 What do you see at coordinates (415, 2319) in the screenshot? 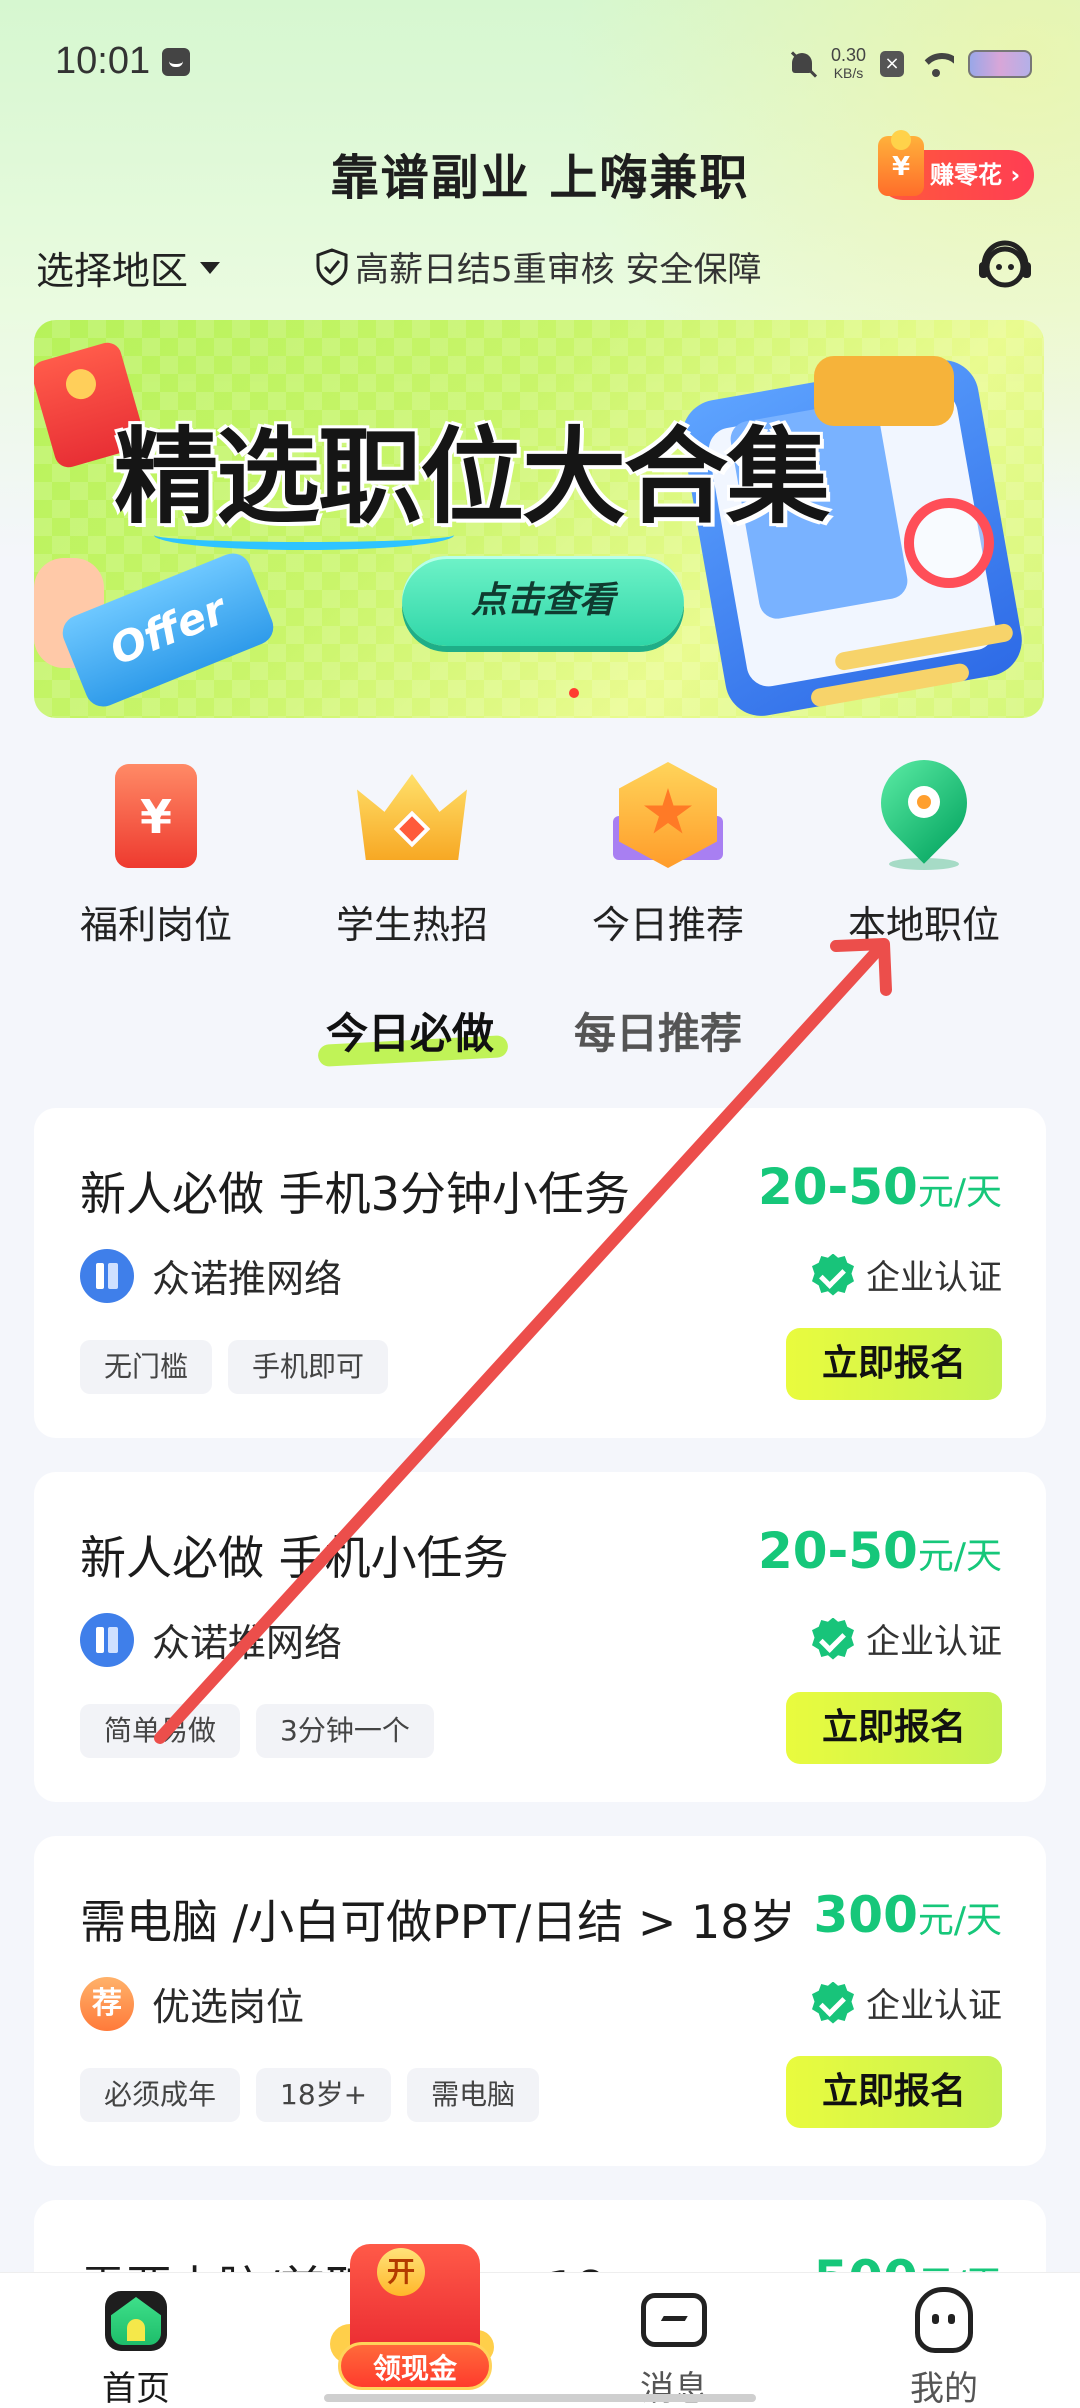
I see `nav-get-cash: 开 领现金` at bounding box center [415, 2319].